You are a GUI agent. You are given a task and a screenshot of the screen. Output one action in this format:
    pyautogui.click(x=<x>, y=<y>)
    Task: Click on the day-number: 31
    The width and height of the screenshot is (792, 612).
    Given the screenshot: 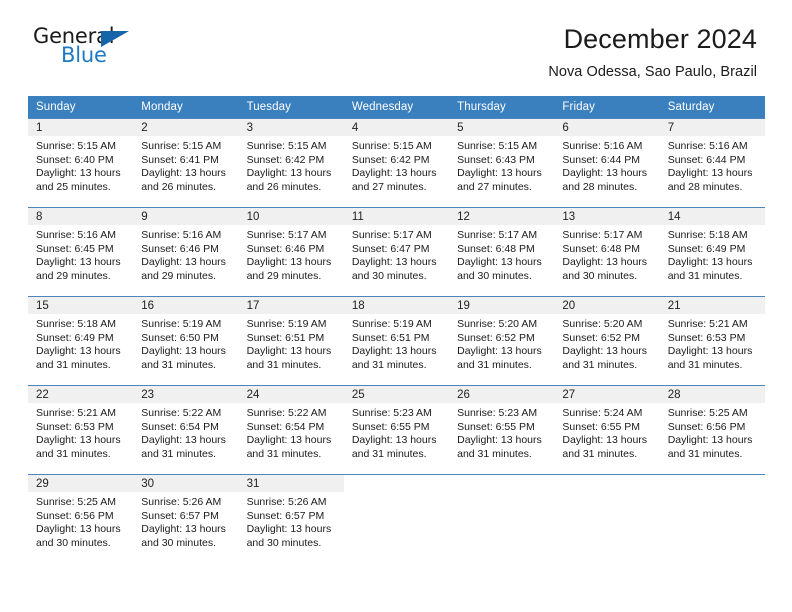 What is the action you would take?
    pyautogui.click(x=291, y=483)
    